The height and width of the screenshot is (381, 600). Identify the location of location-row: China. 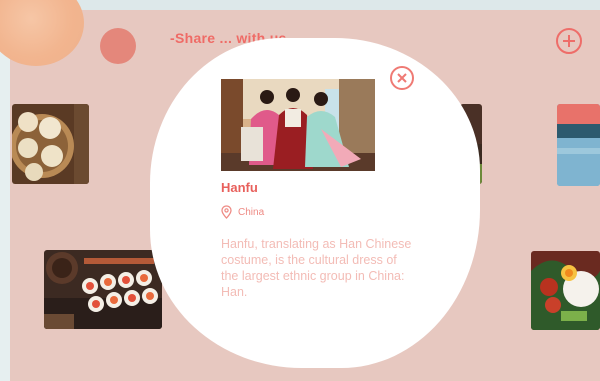
(242, 212).